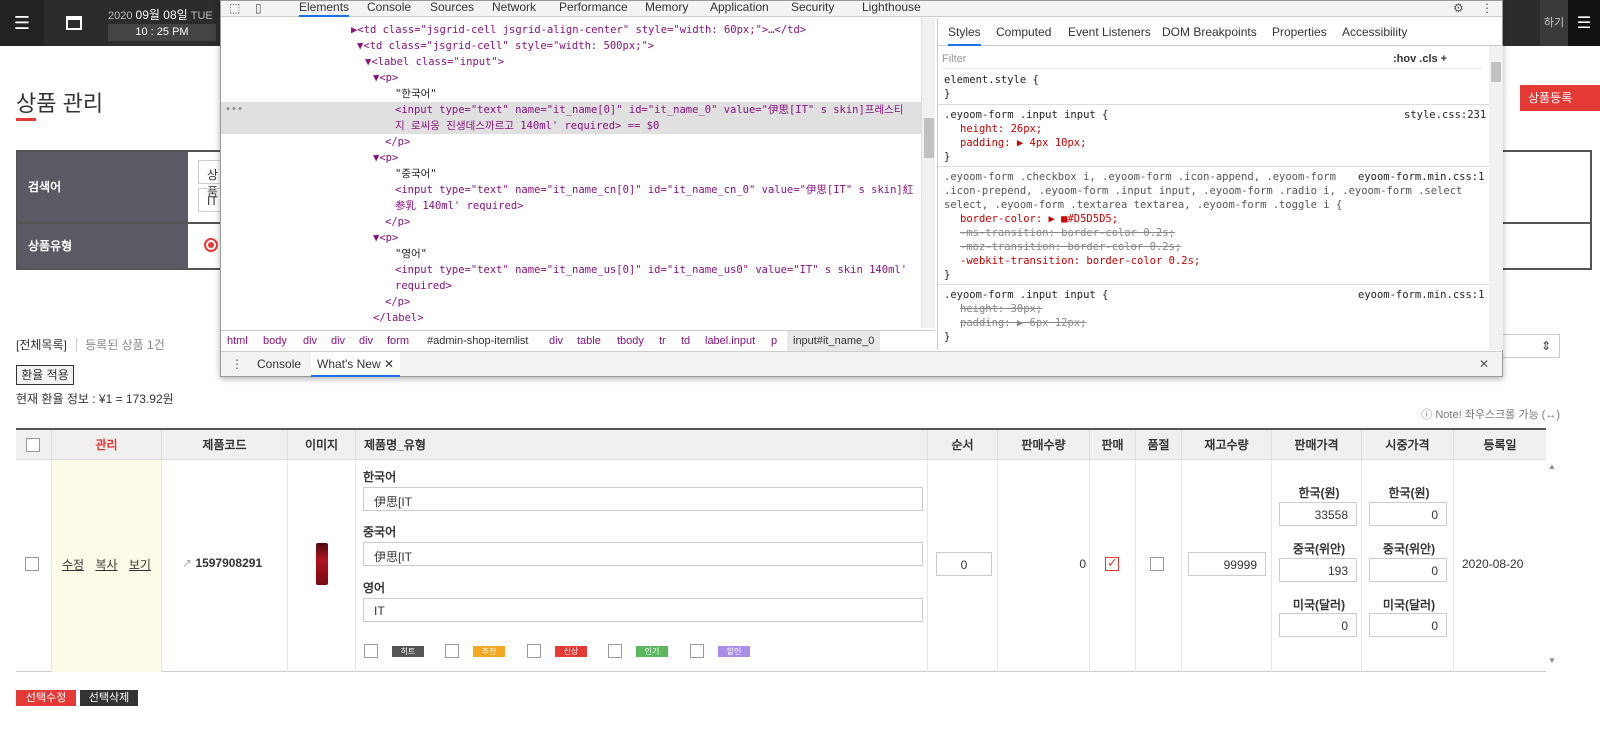 The height and width of the screenshot is (732, 1600). What do you see at coordinates (571, 318) in the screenshot?
I see `dom-line: </label>` at bounding box center [571, 318].